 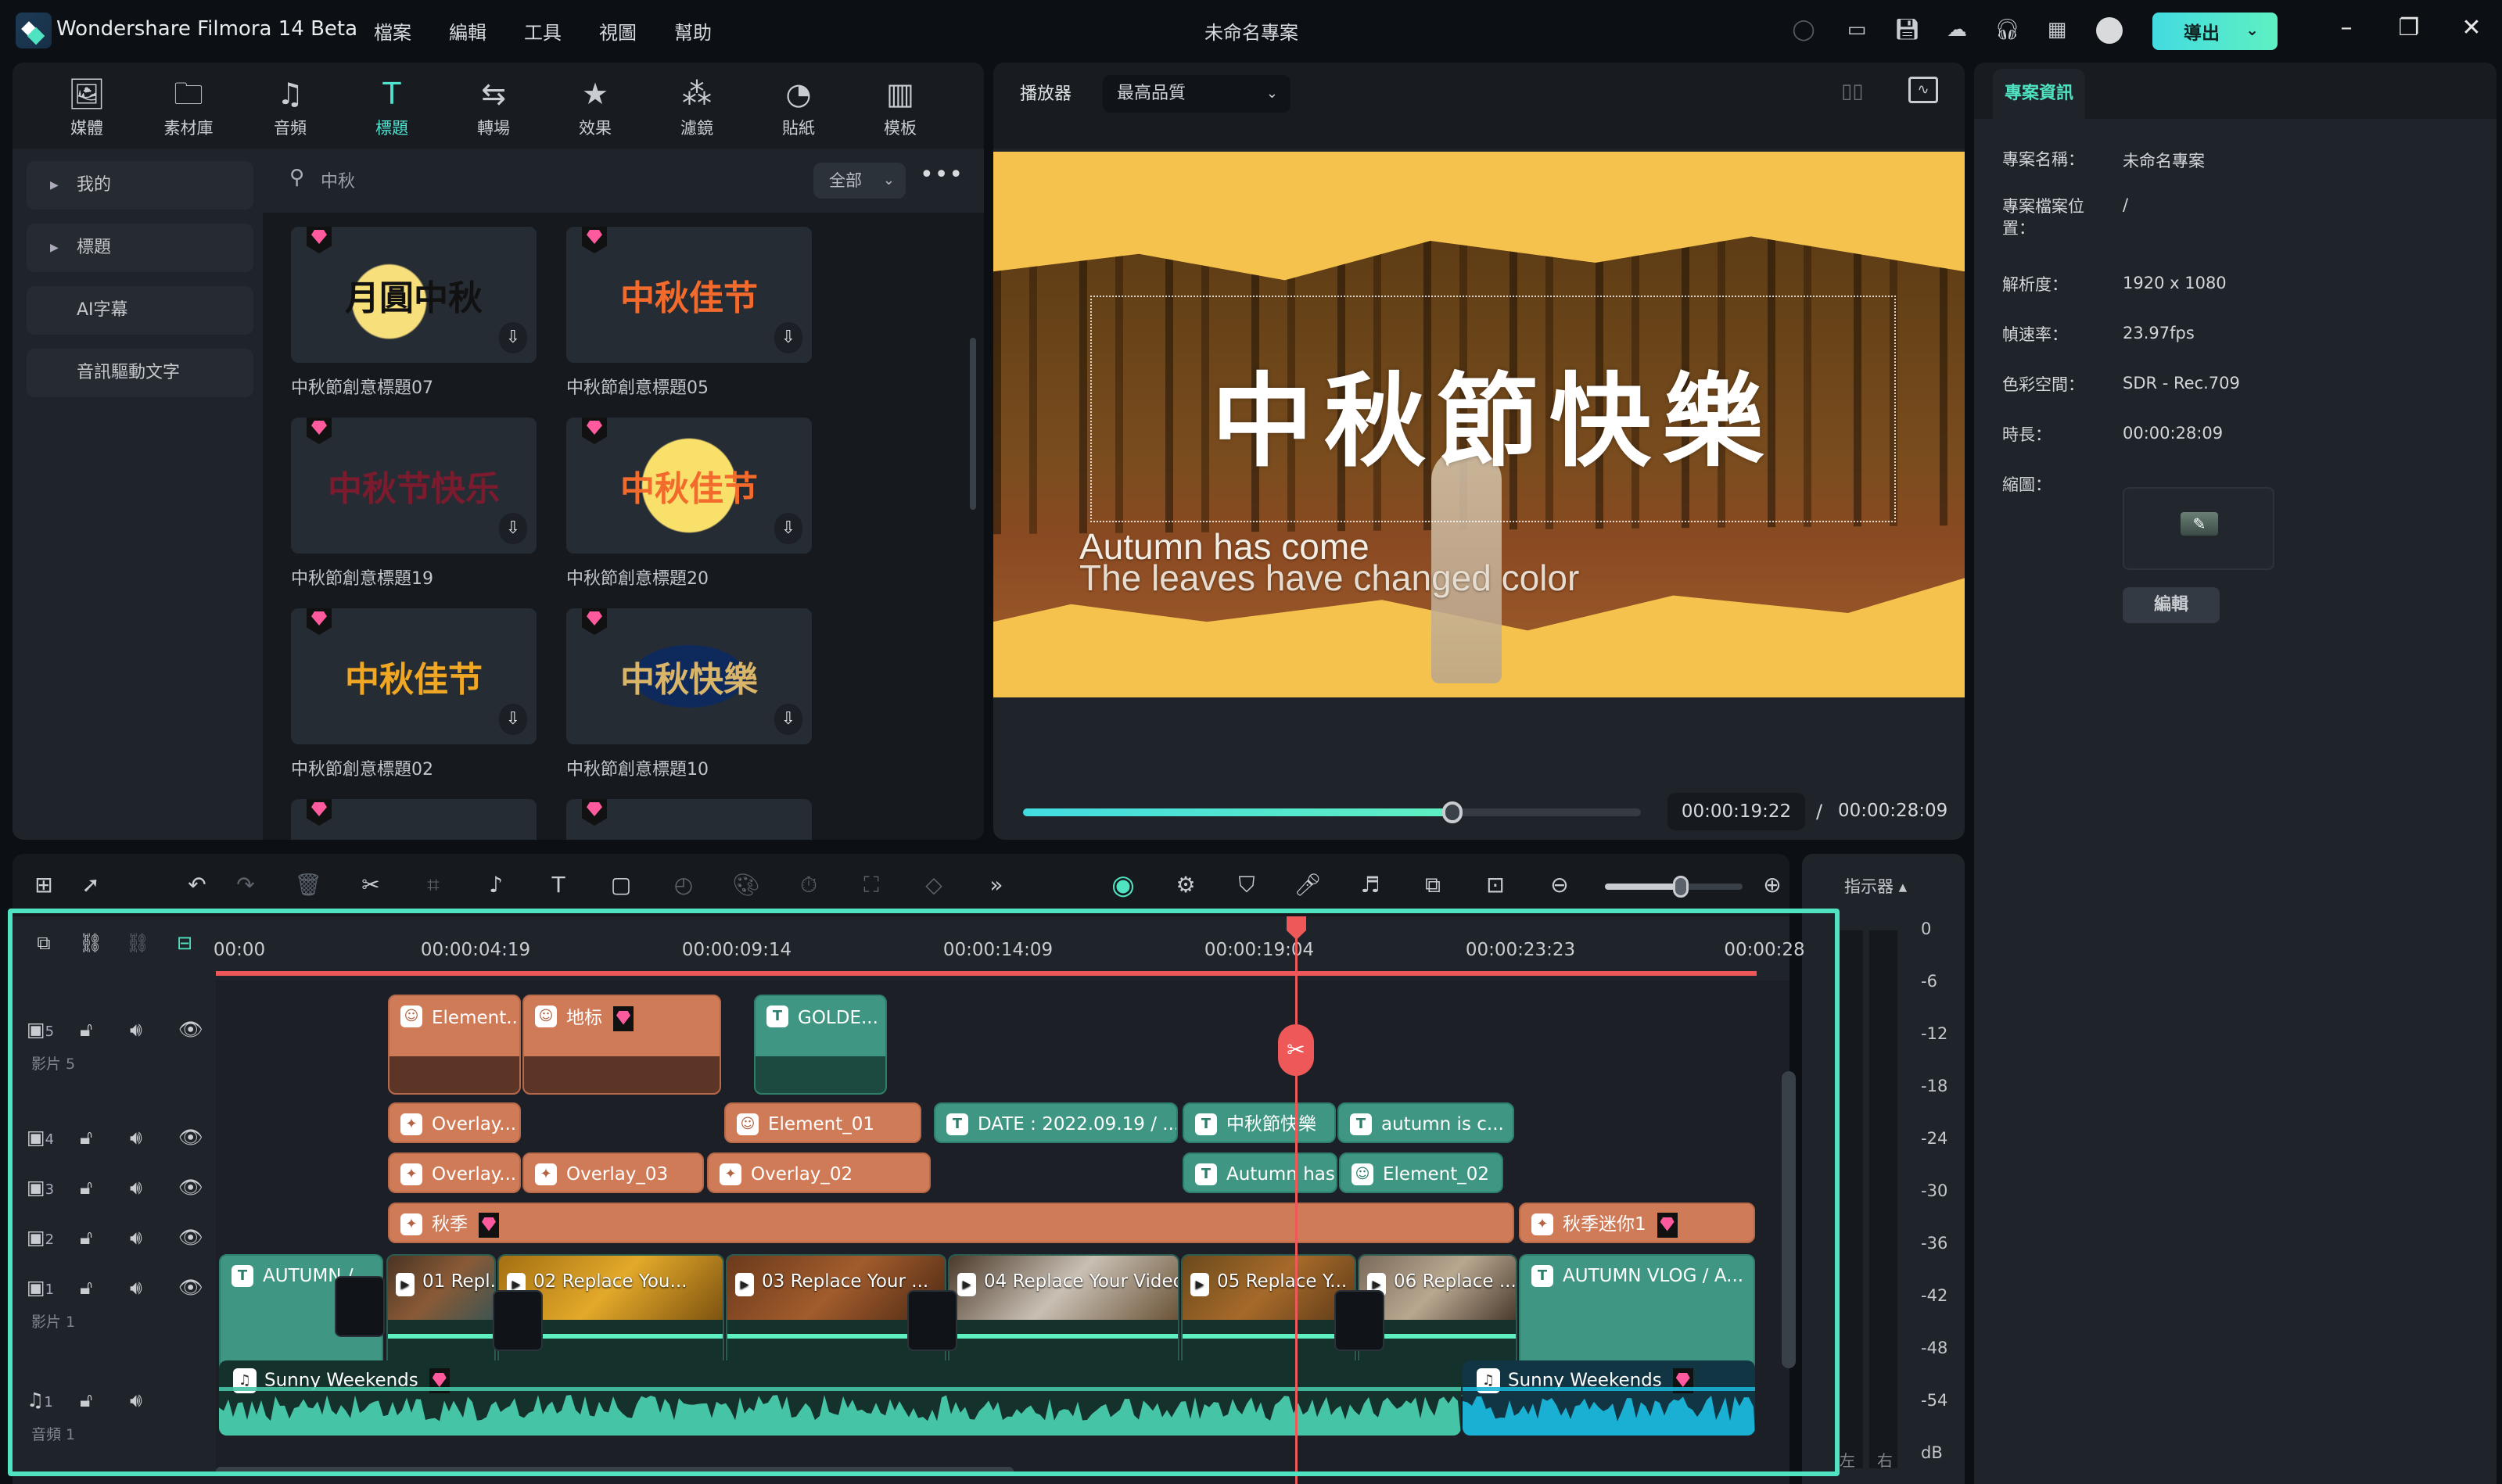 What do you see at coordinates (87, 108) in the screenshot?
I see `tab-media: 🖼︎ 媒體` at bounding box center [87, 108].